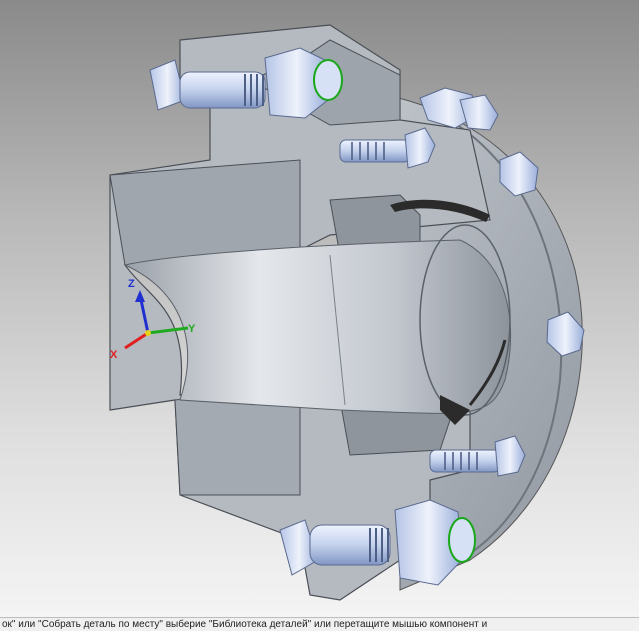 This screenshot has width=639, height=631. Describe the element at coordinates (114, 355) in the screenshot. I see `x-axis-label: X` at that location.